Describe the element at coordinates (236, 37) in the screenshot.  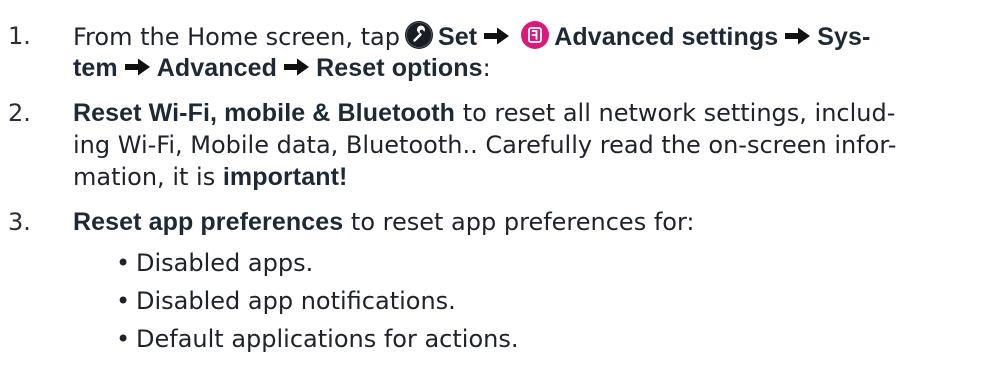
I see `step-1-intro-text: From the Home screen, tap` at that location.